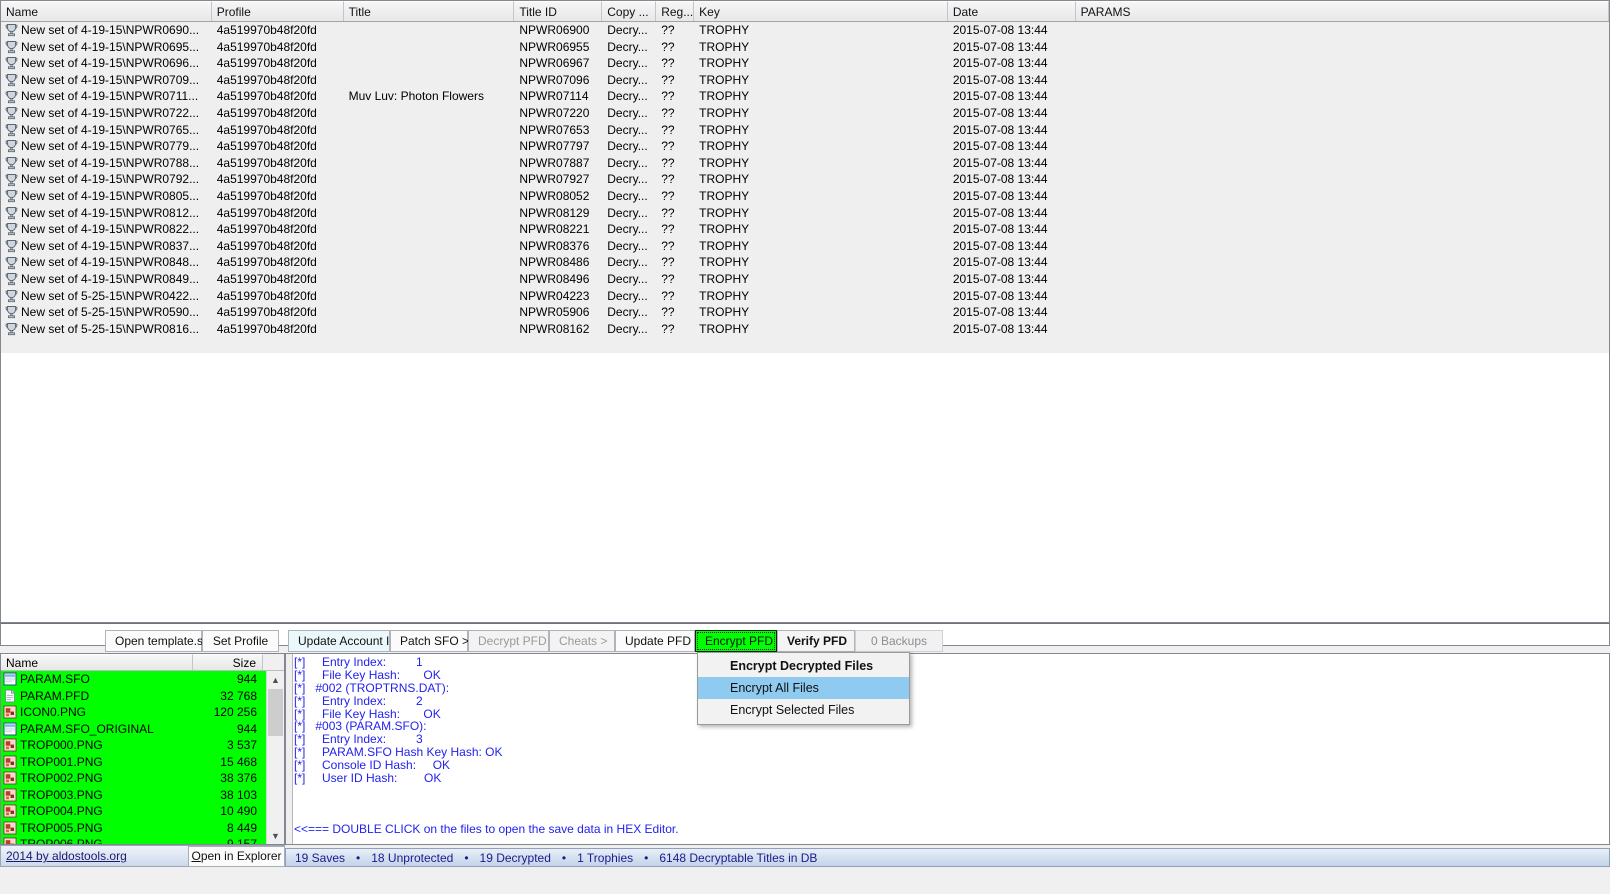  Describe the element at coordinates (554, 328) in the screenshot. I see `cell-title-id: NPWR08162` at that location.